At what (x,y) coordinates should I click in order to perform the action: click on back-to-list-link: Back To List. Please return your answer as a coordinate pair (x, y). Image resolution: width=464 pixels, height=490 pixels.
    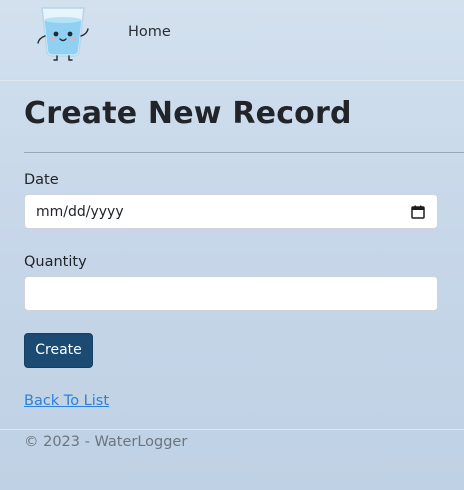
    Looking at the image, I should click on (66, 401).